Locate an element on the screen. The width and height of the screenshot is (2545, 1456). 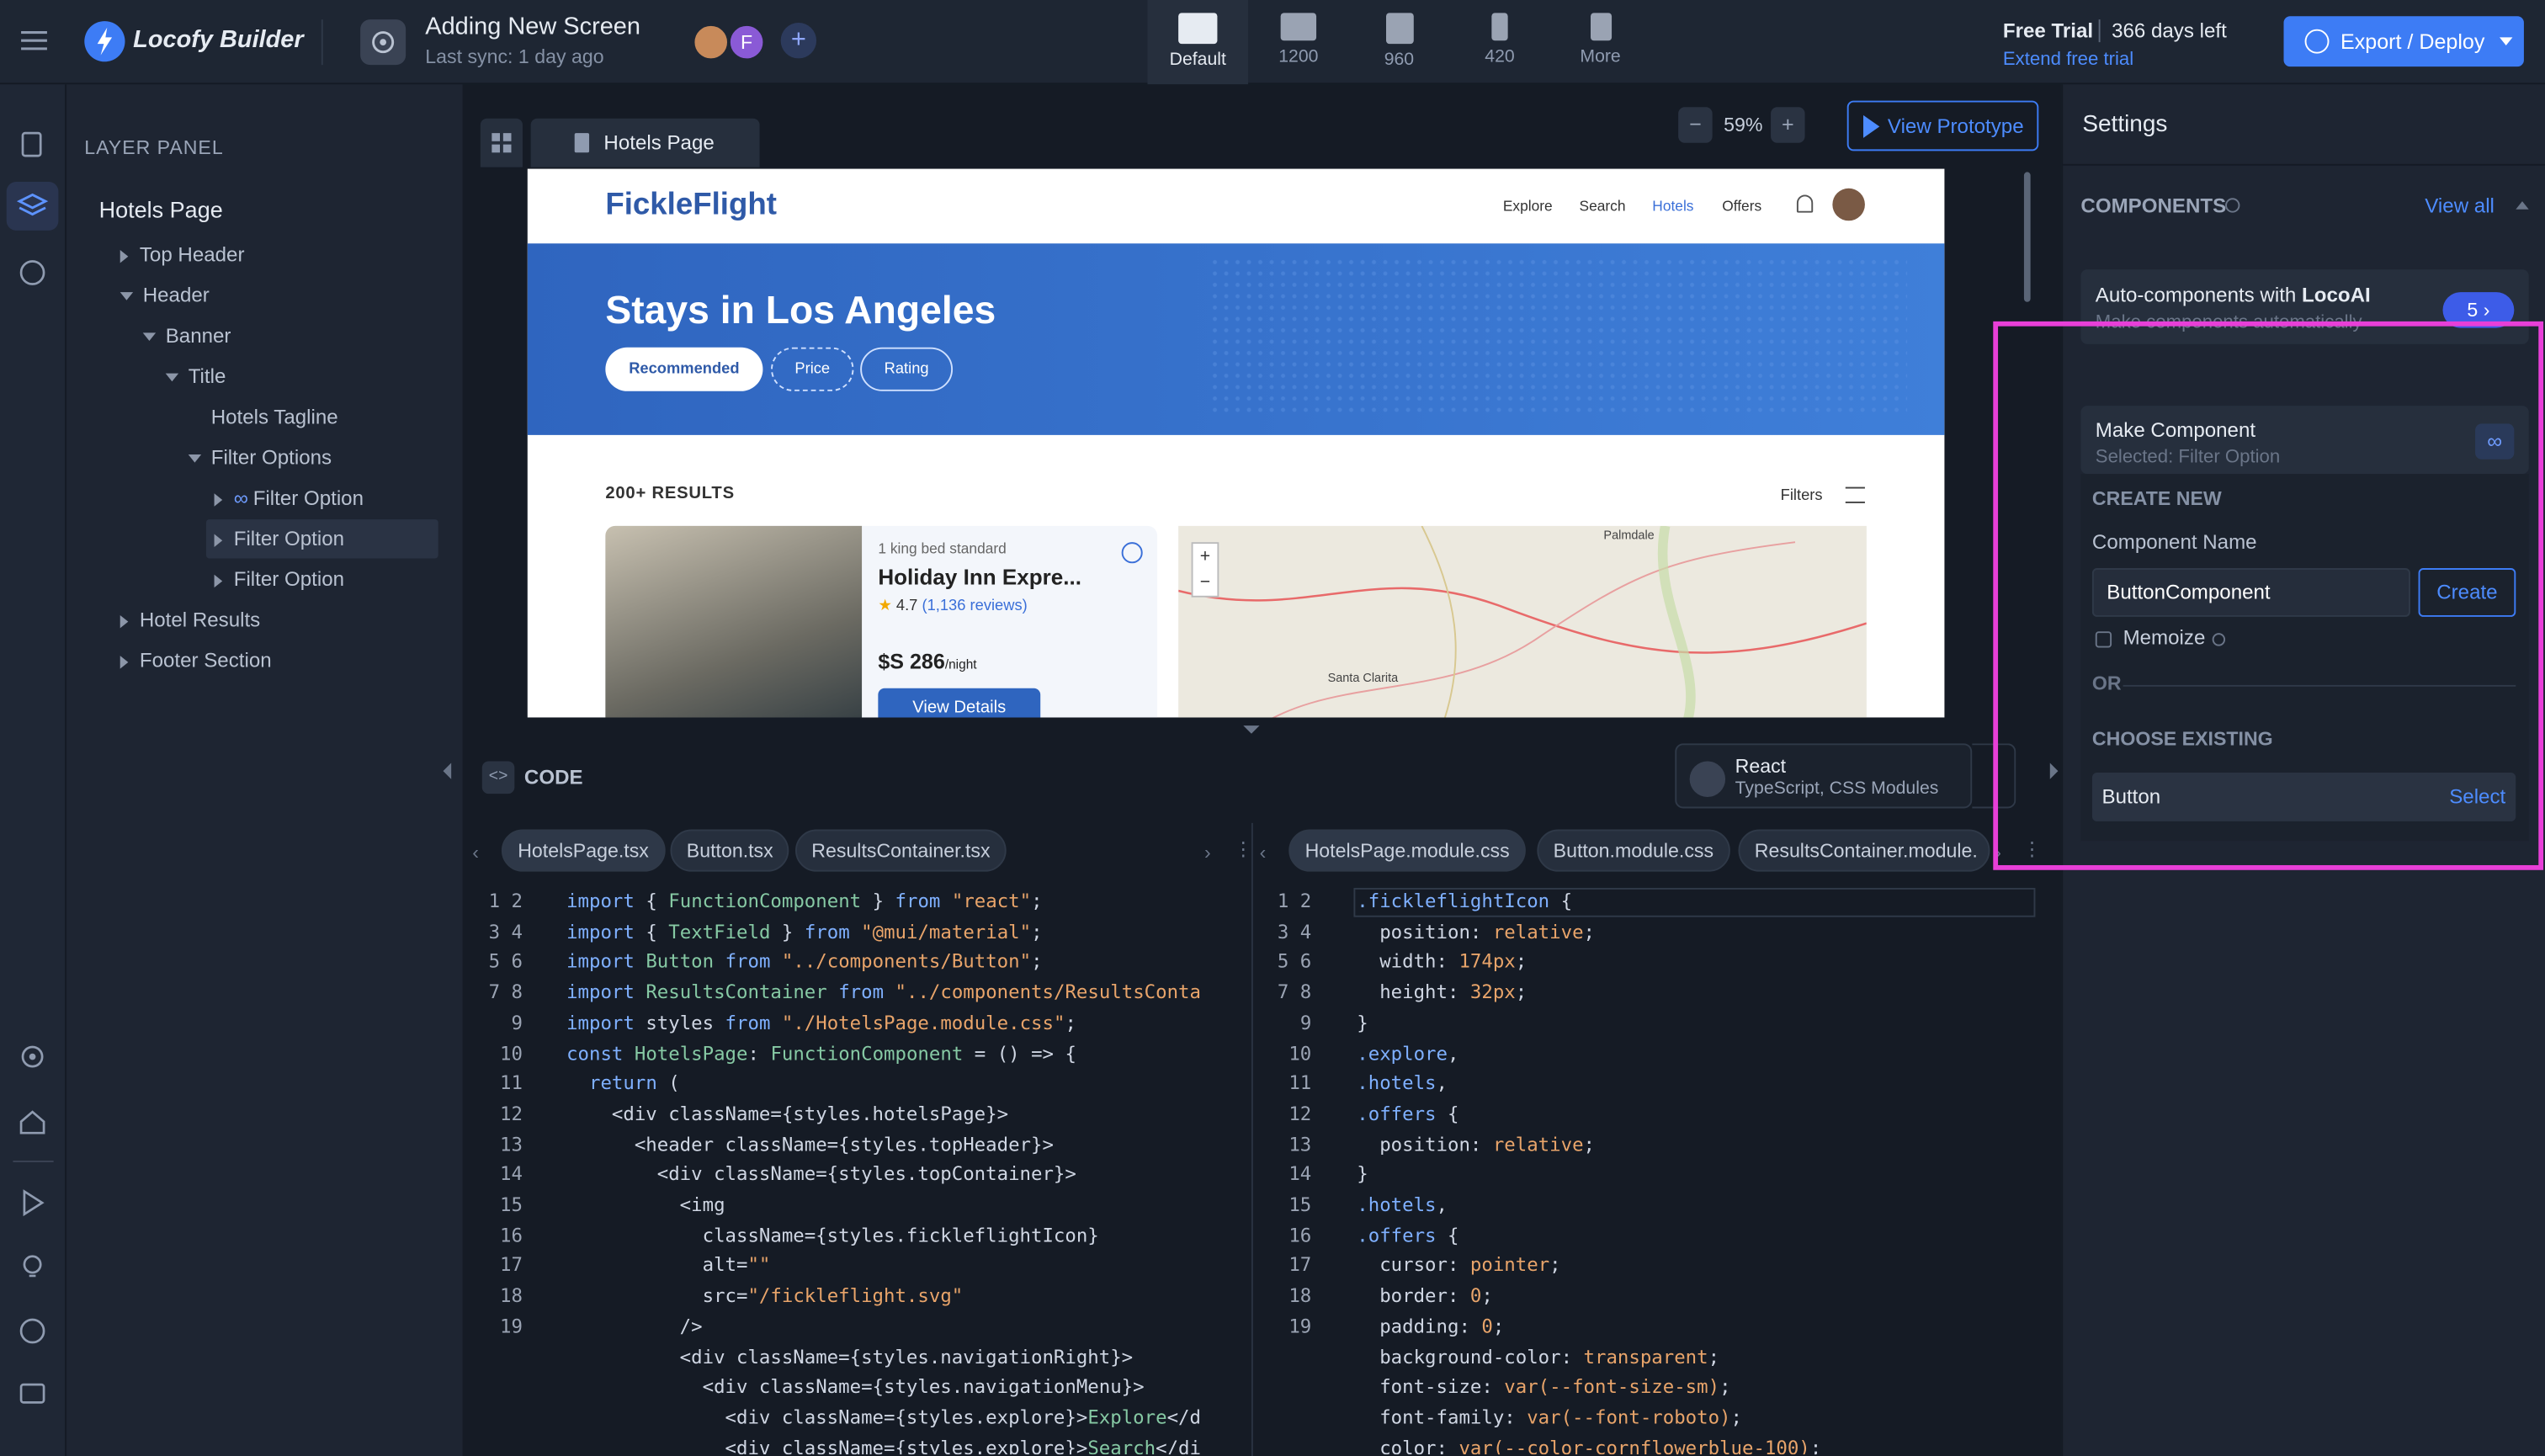
device-tab-more: More is located at coordinates (1601, 42).